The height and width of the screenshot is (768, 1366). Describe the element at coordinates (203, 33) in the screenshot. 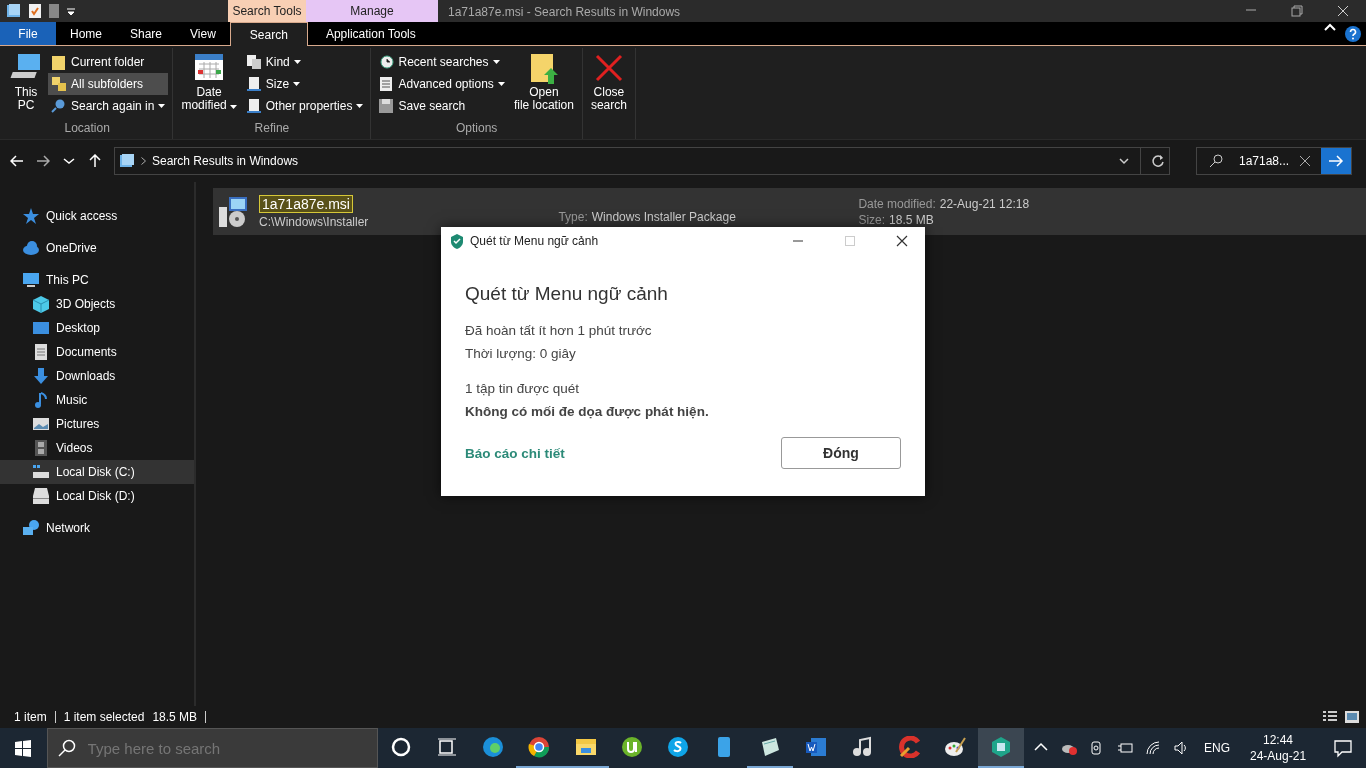

I see `ribbon-tab: View` at that location.